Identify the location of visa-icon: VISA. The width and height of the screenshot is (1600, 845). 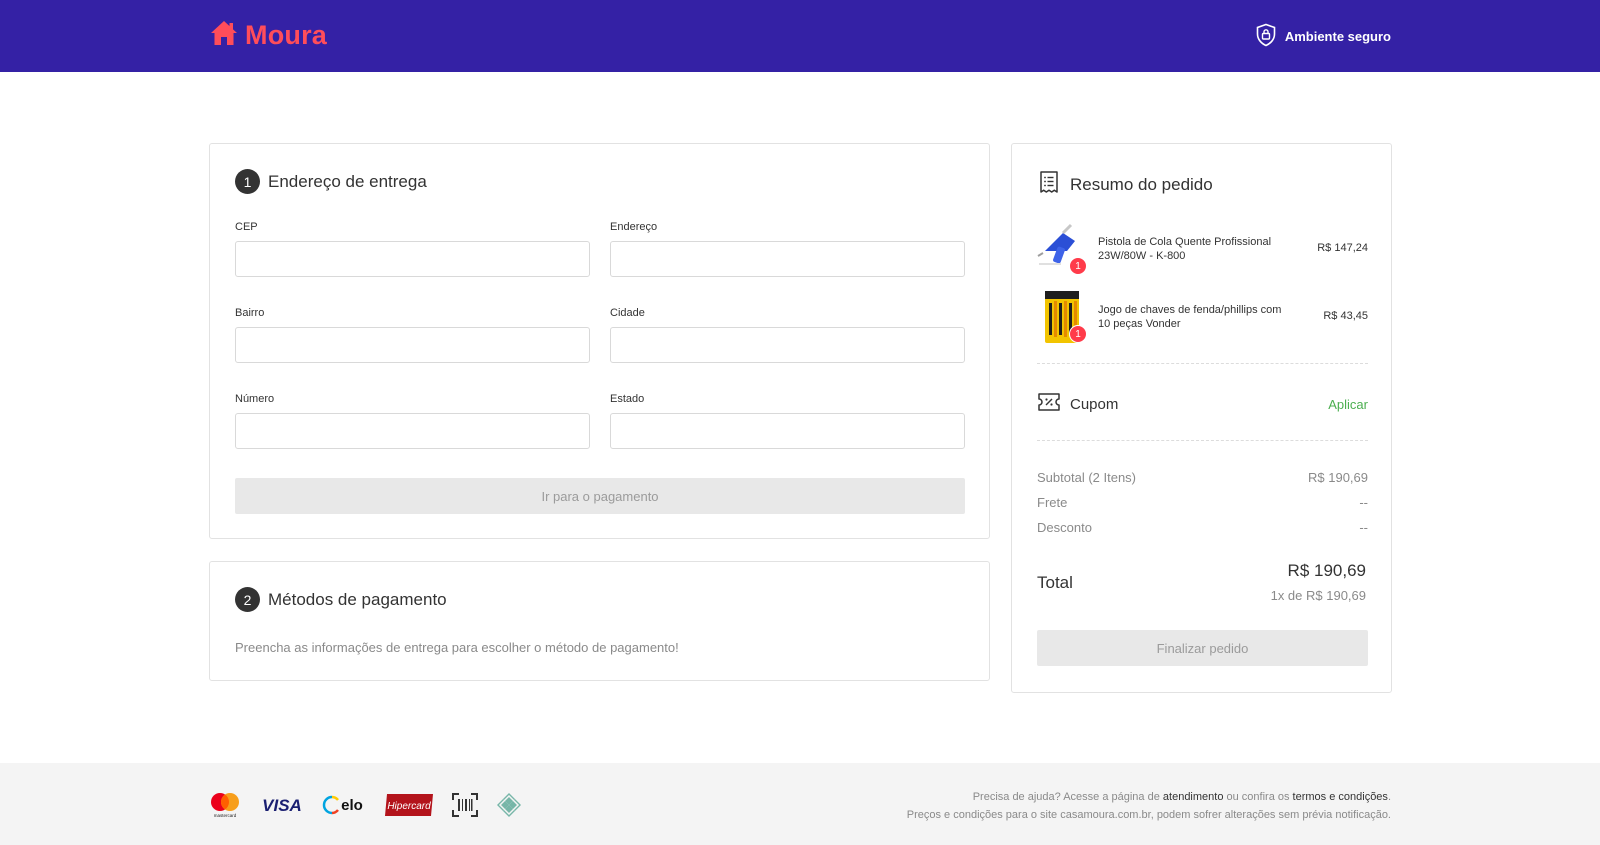
(282, 807).